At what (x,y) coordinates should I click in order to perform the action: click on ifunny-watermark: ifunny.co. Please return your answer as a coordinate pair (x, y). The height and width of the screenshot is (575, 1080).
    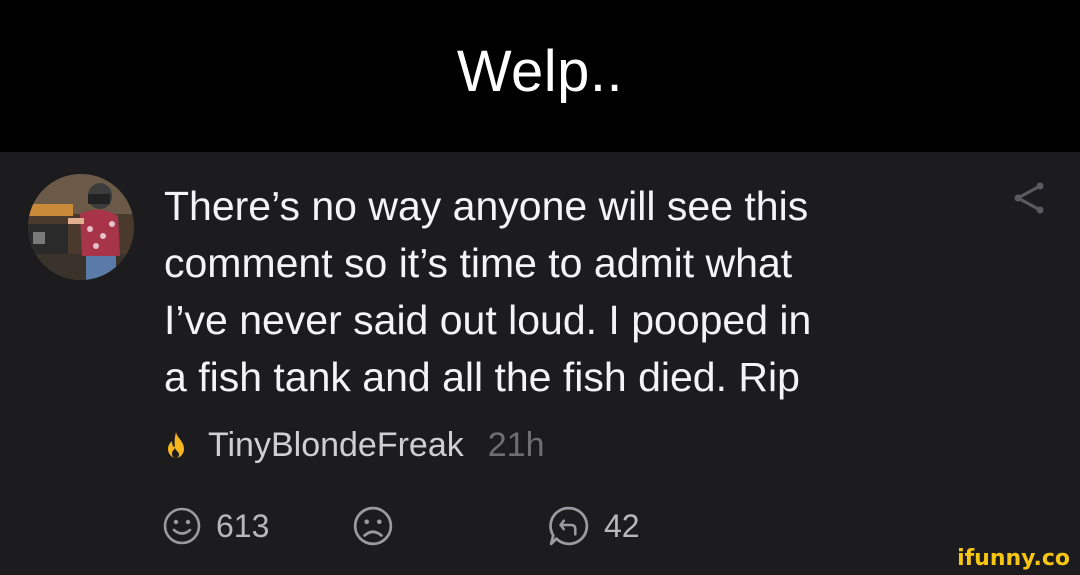
    Looking at the image, I should click on (1013, 558).